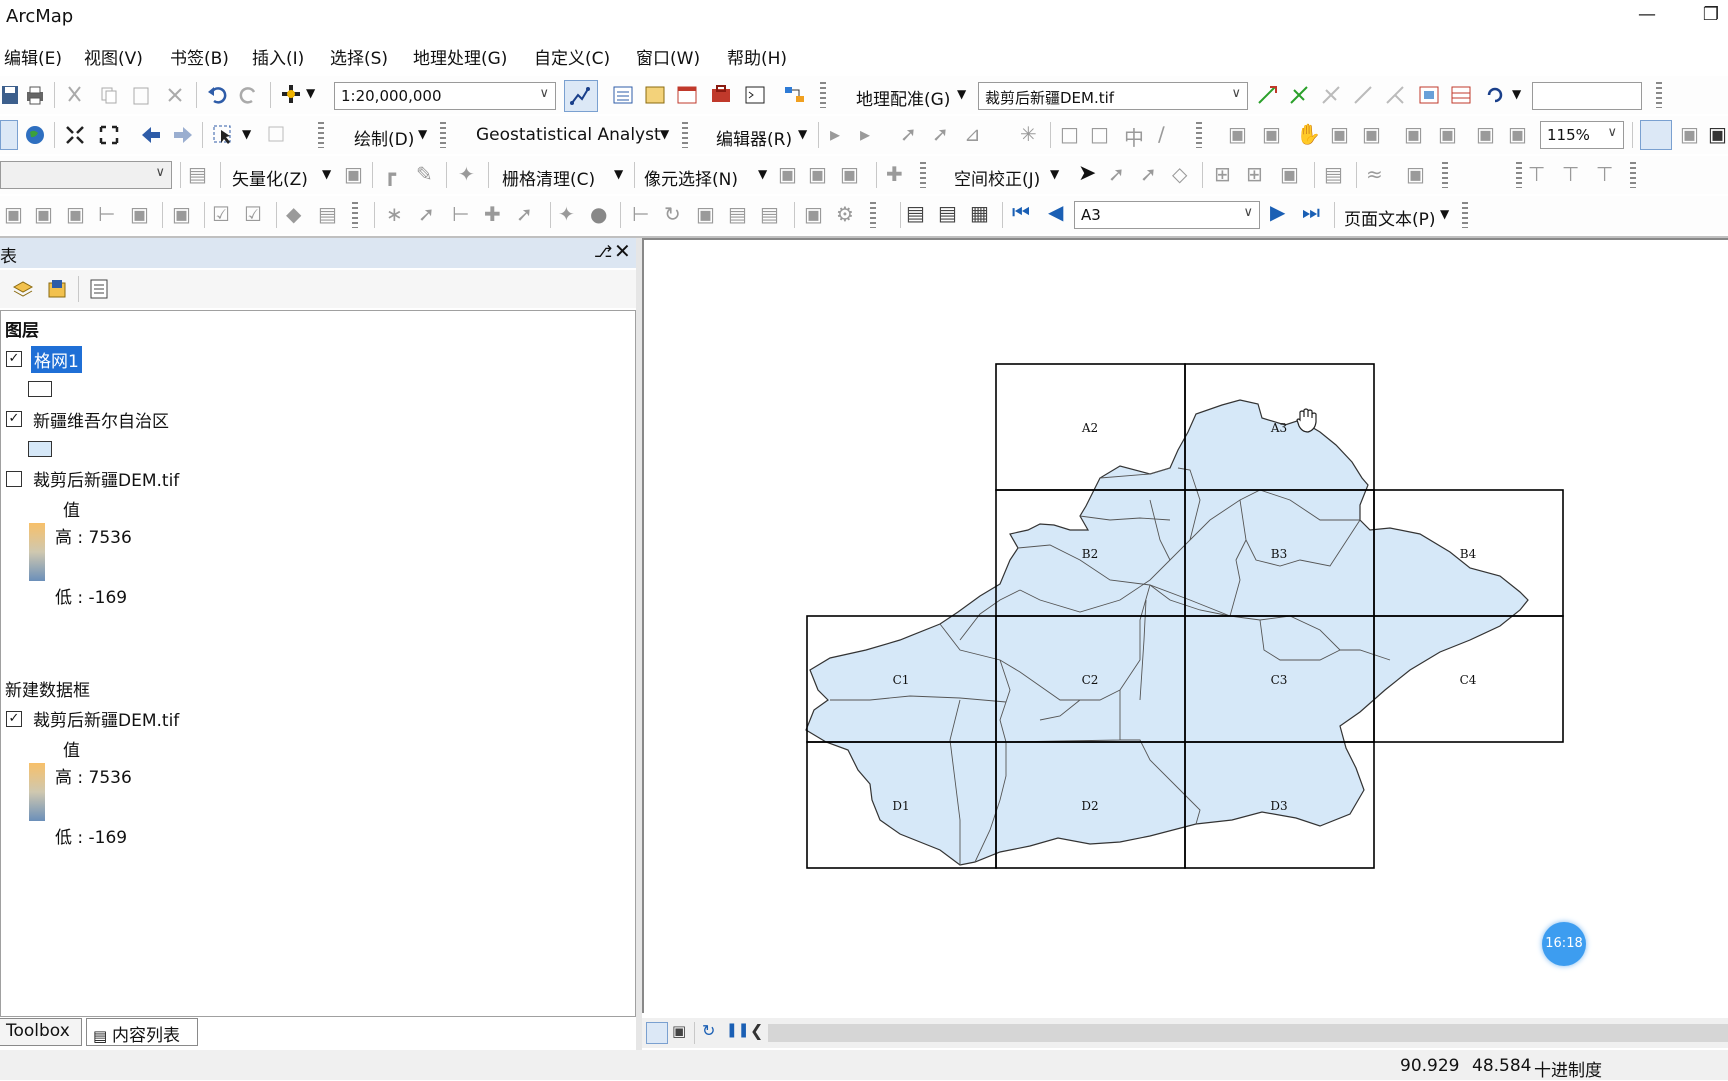 The image size is (1728, 1081). I want to click on layout-back-icon: ▣, so click(1485, 134).